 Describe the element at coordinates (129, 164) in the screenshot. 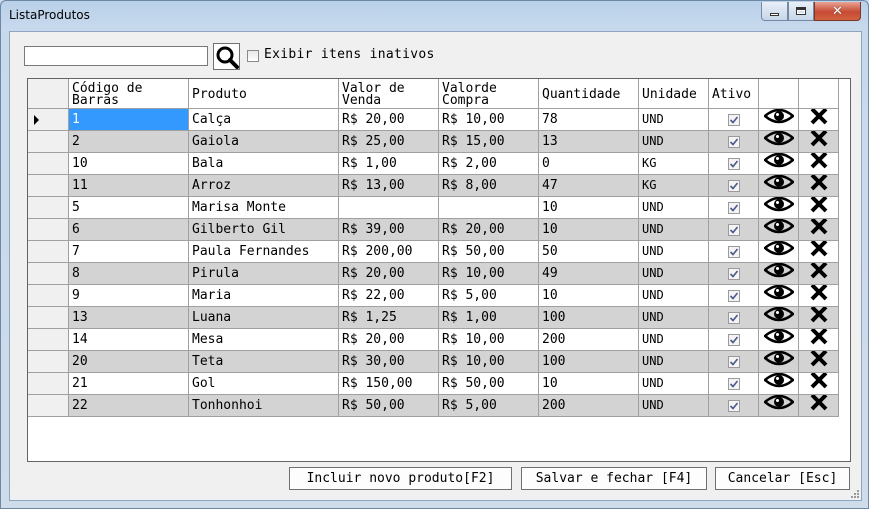

I see `cell-codigo: 10` at that location.